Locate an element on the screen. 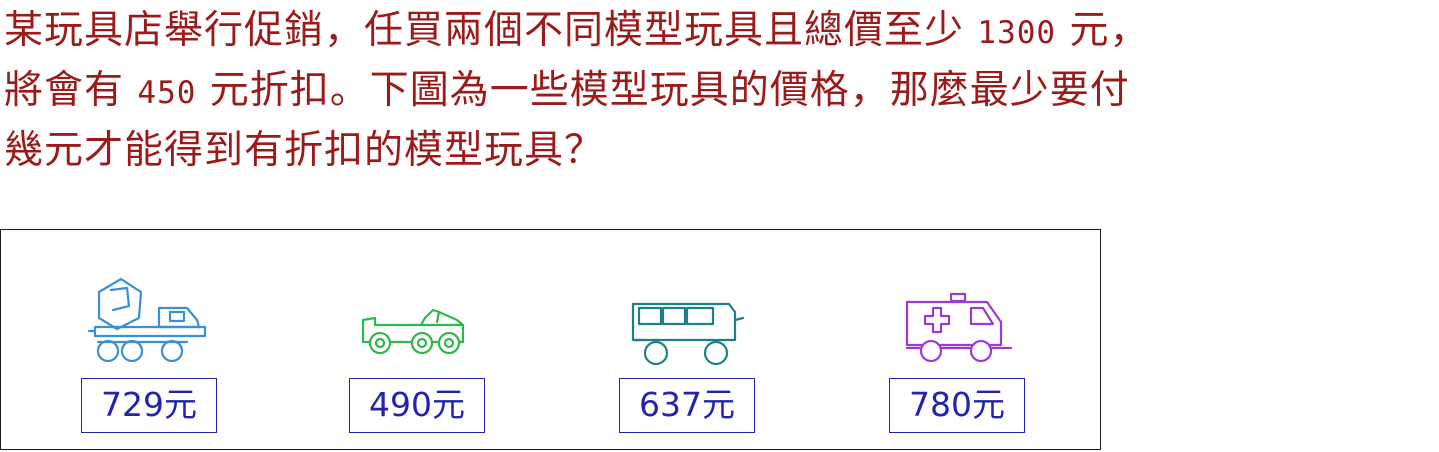 The image size is (1439, 452). question-line-1: 某玩具店舉行促銷，任買兩個不同模型玩具且總價至少 1300 元， is located at coordinates (577, 30).